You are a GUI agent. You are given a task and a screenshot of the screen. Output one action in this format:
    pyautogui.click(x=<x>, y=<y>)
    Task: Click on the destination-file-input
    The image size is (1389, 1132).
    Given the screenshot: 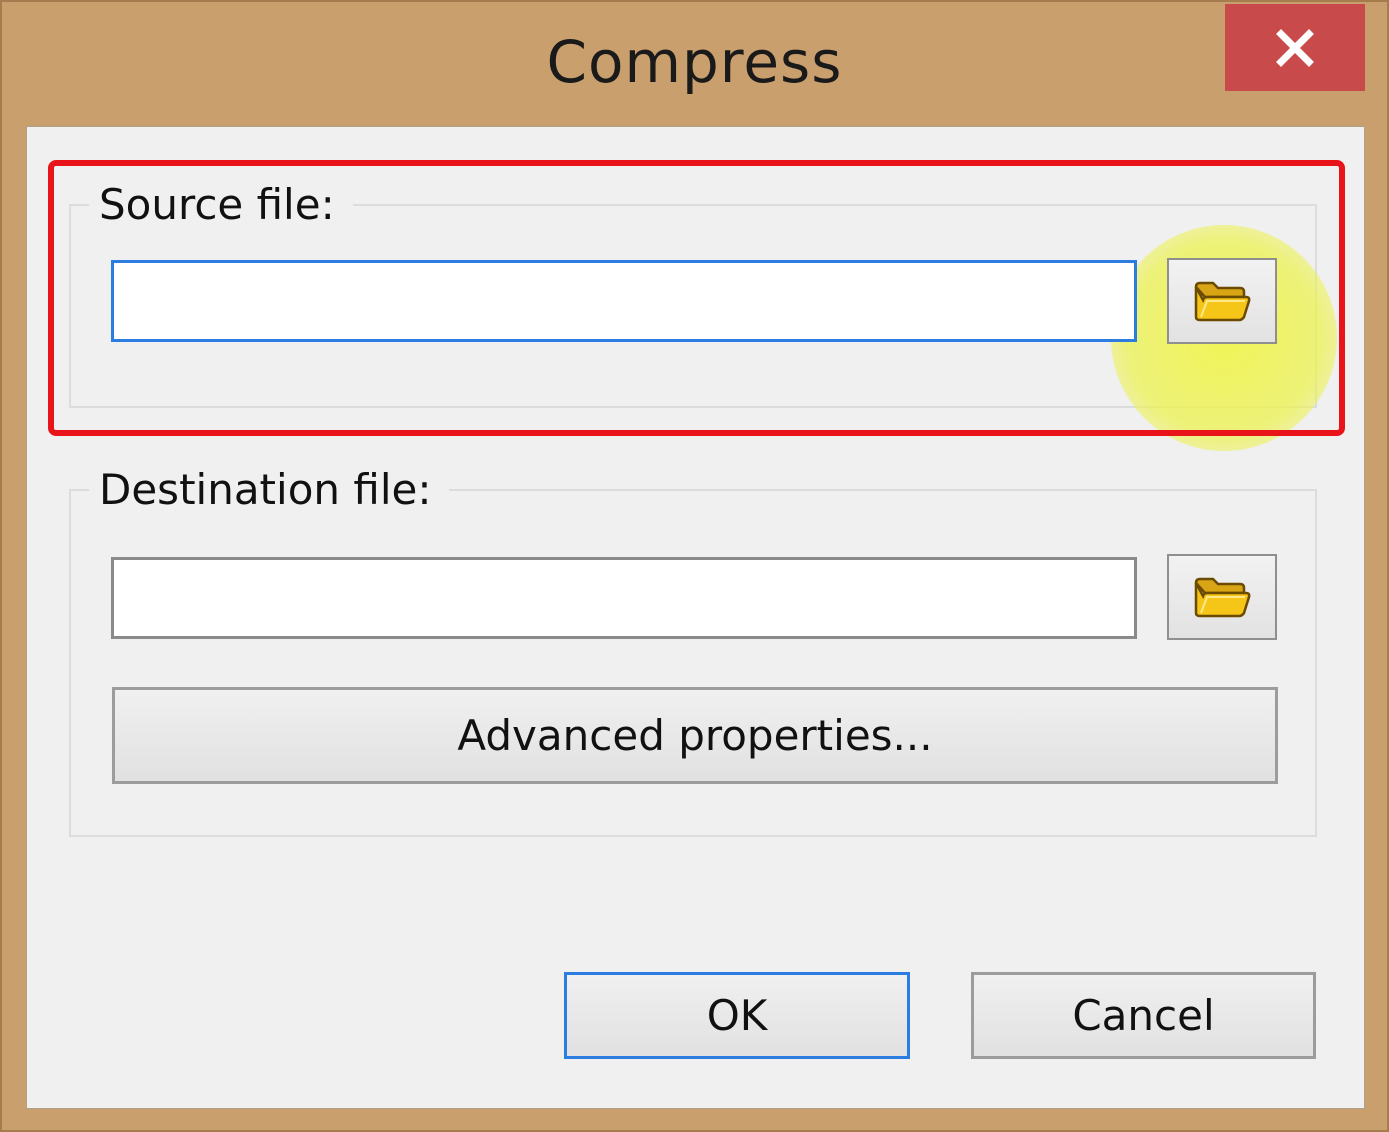 What is the action you would take?
    pyautogui.click(x=624, y=598)
    